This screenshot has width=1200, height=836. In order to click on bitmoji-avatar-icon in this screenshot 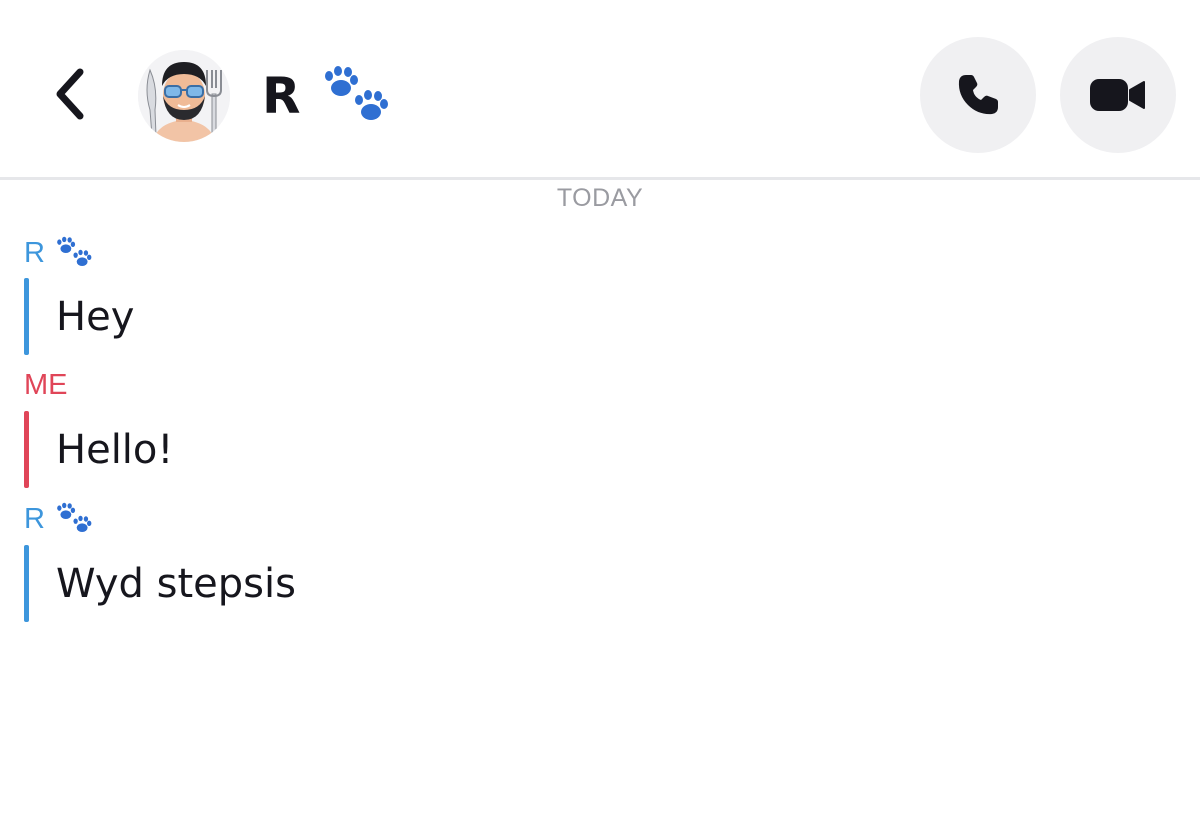, I will do `click(184, 96)`.